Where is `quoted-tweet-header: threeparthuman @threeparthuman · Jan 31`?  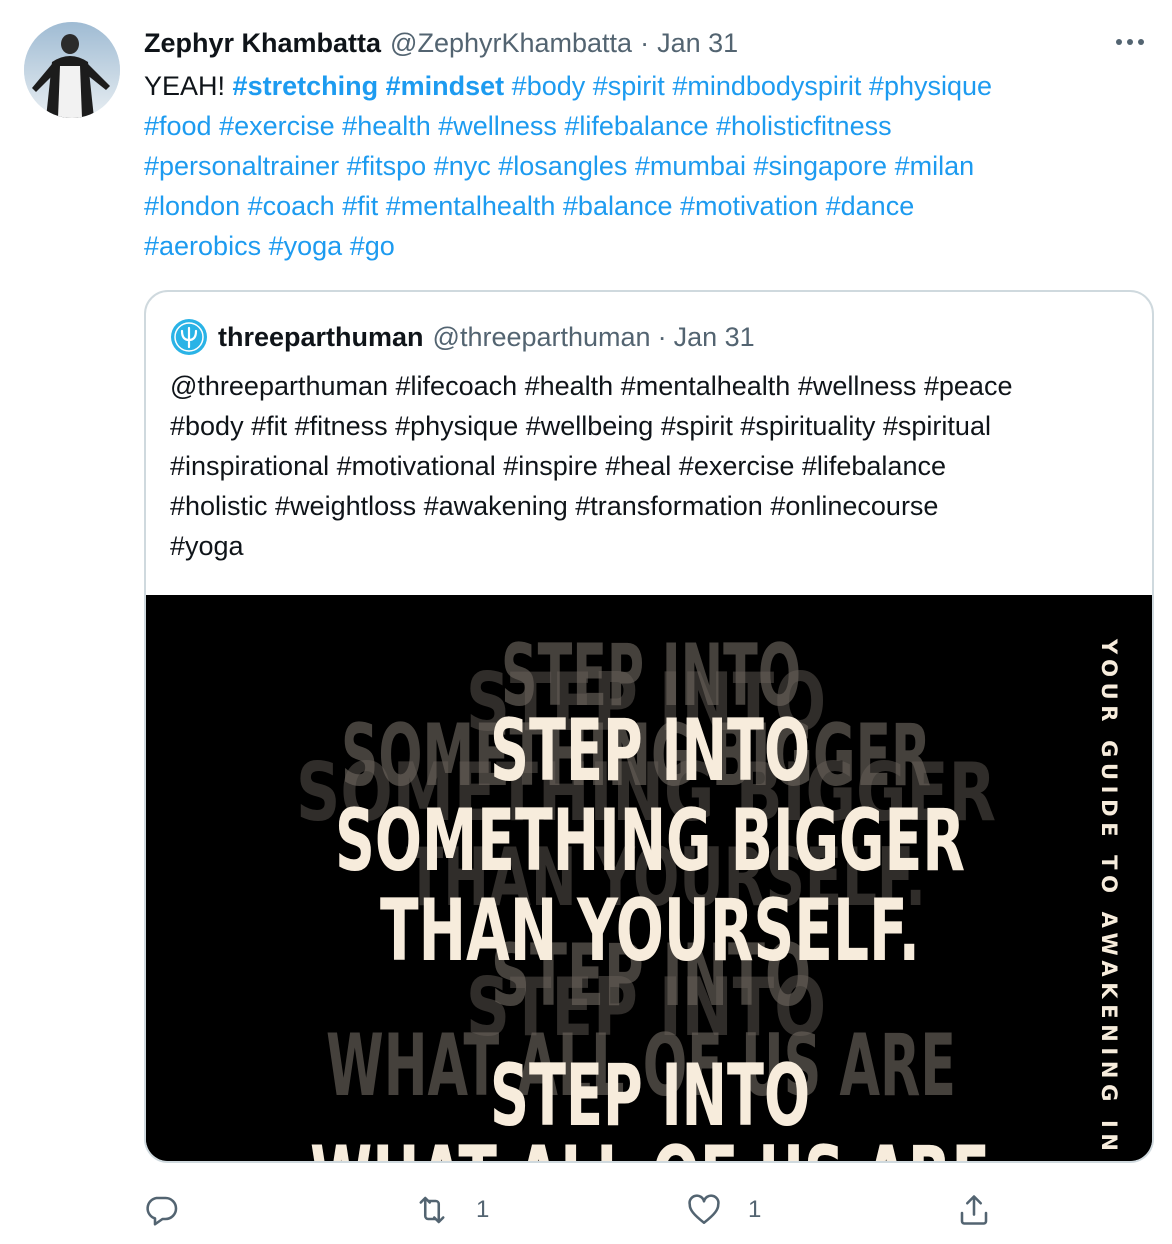 quoted-tweet-header: threeparthuman @threeparthuman · Jan 31 is located at coordinates (462, 337).